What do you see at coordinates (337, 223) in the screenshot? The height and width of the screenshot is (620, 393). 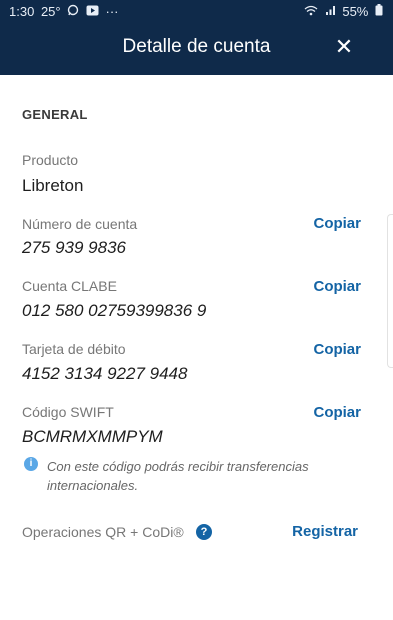 I see `copy-account-number-button: Copiar` at bounding box center [337, 223].